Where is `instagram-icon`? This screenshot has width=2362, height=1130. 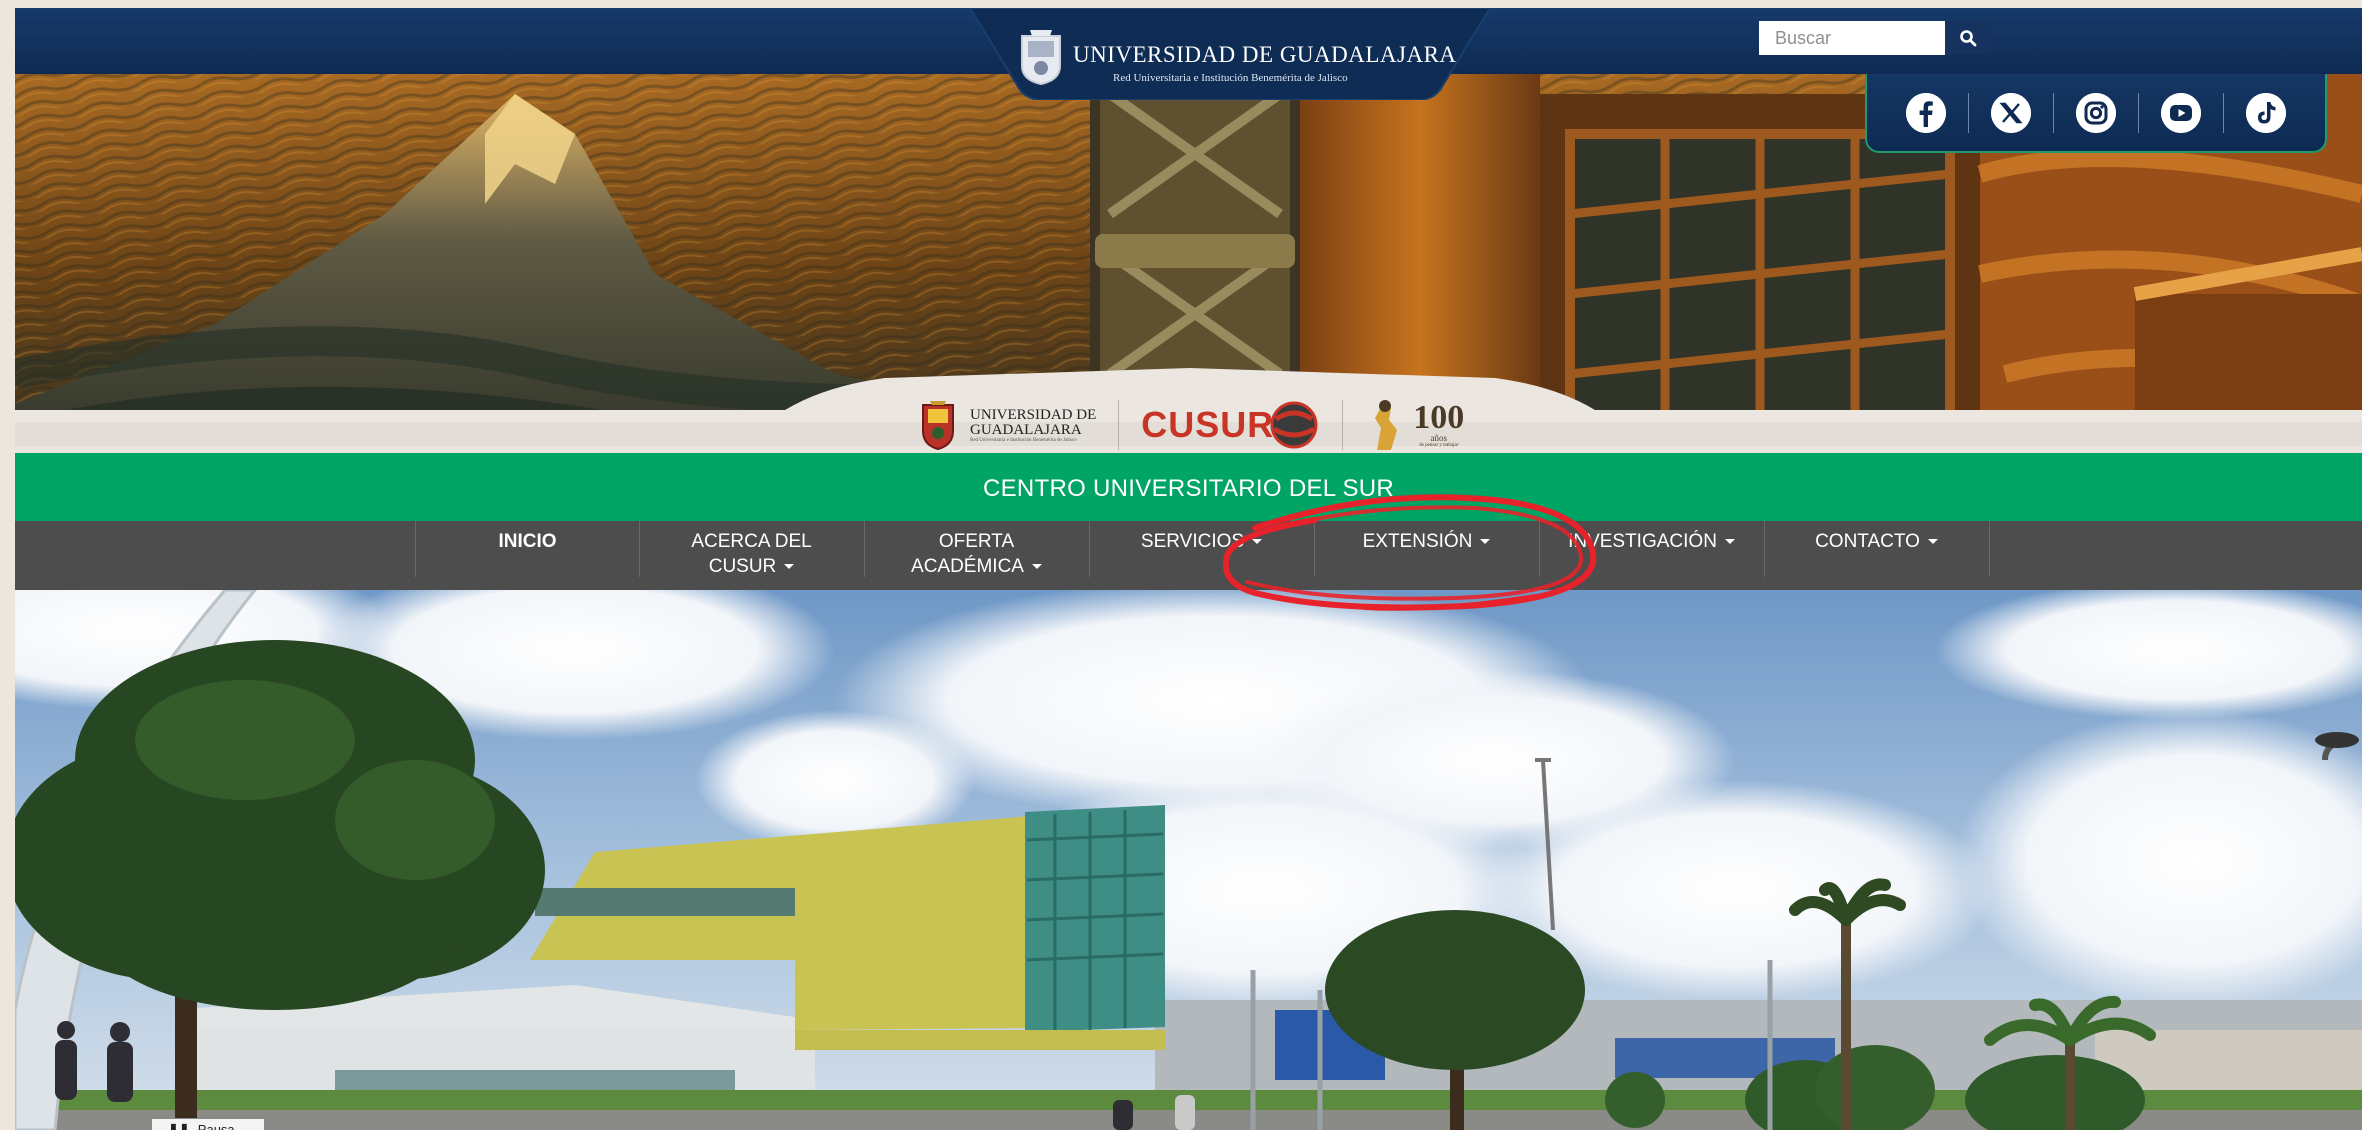
instagram-icon is located at coordinates (2096, 112).